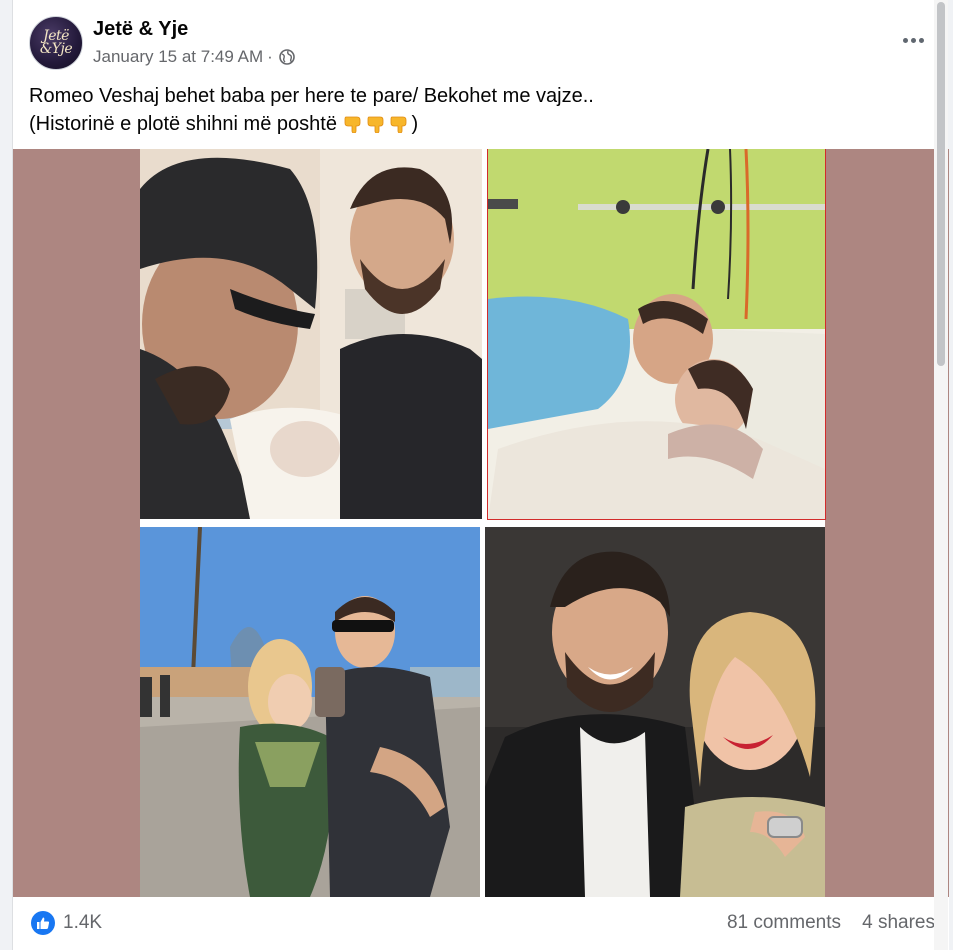 Image resolution: width=953 pixels, height=950 pixels. What do you see at coordinates (286, 57) in the screenshot?
I see `globe-icon` at bounding box center [286, 57].